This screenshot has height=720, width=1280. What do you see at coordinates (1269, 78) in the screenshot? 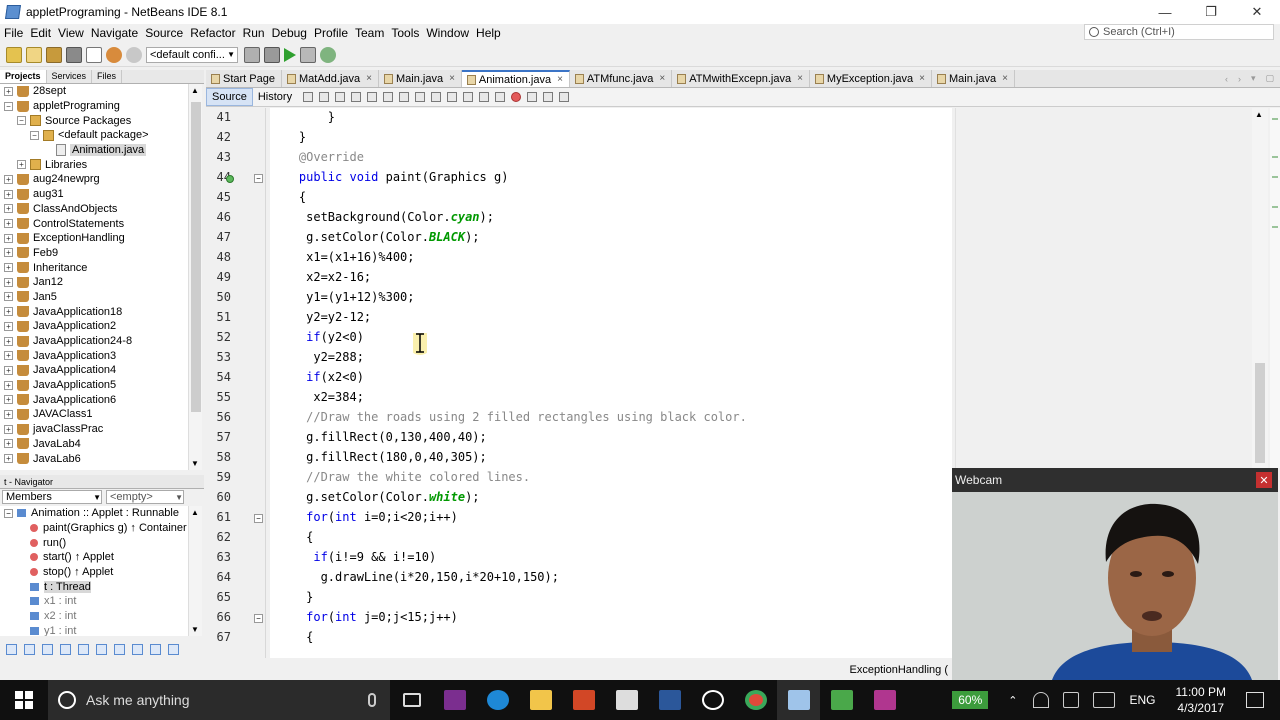
I see `maximize-icon: ▢` at bounding box center [1269, 78].